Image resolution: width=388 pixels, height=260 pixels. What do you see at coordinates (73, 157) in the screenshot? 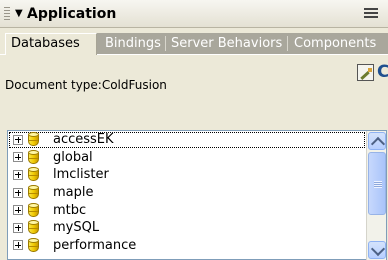
I see `database-label: global` at bounding box center [73, 157].